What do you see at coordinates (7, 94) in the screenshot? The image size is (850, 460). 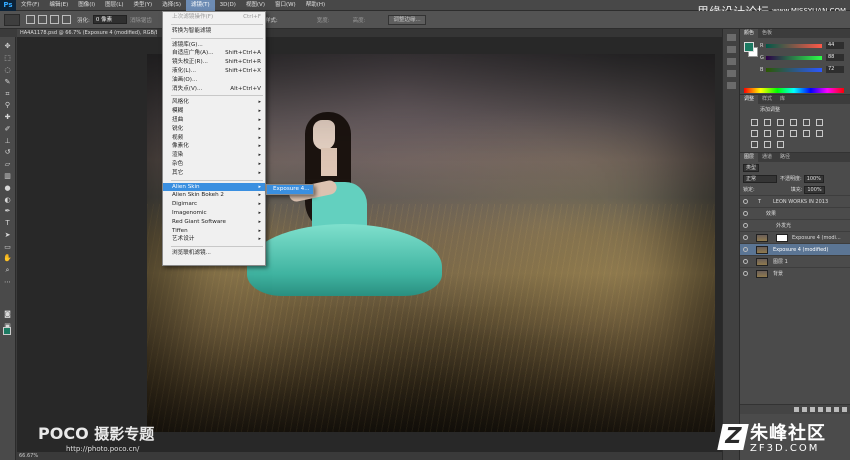 I see `crop-tool-icon: ⌗` at bounding box center [7, 94].